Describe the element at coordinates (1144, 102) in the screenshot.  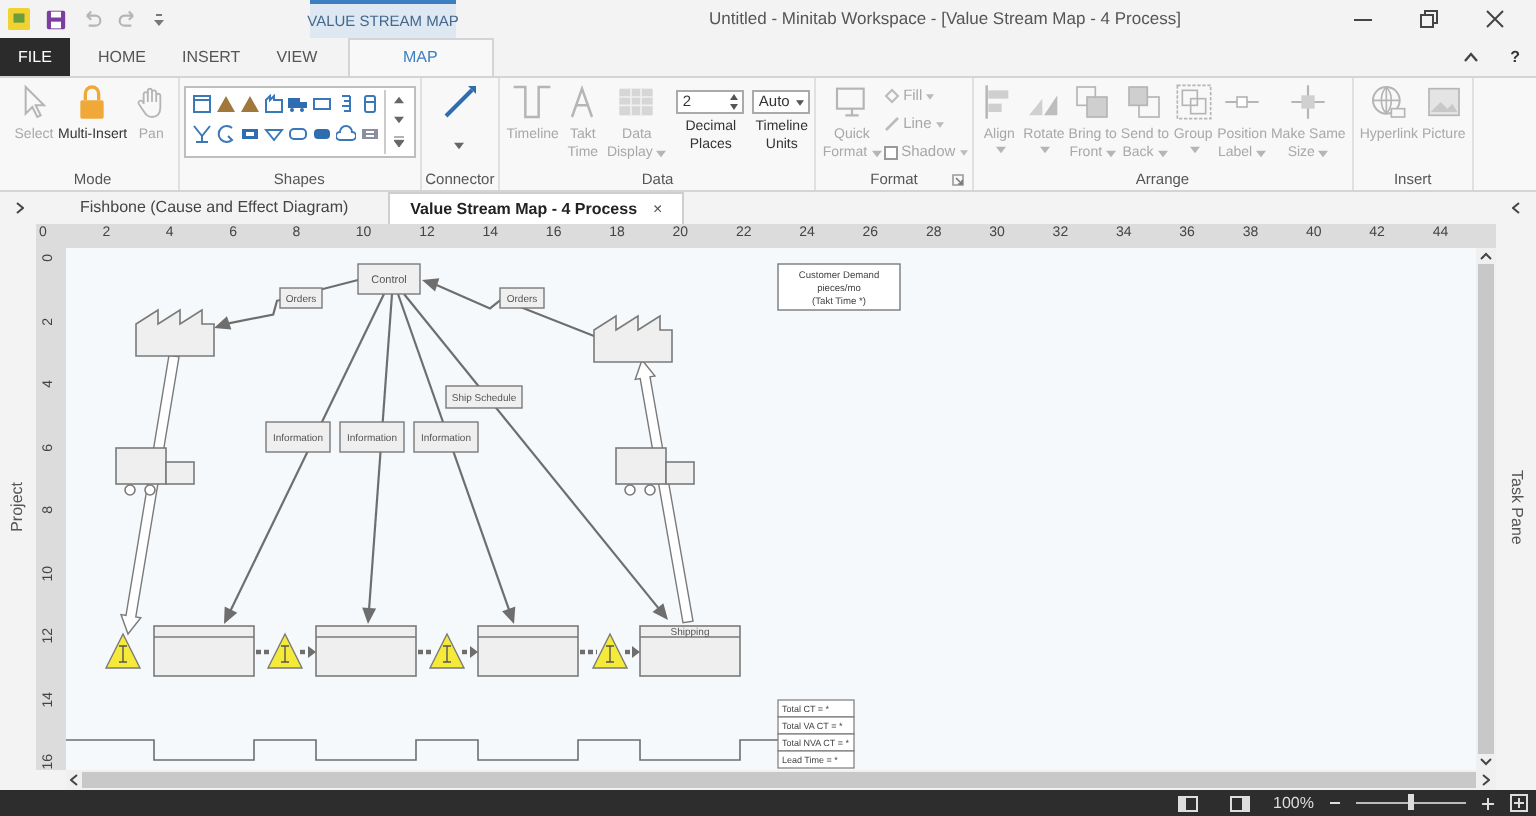
I see `send-to-back-icon` at that location.